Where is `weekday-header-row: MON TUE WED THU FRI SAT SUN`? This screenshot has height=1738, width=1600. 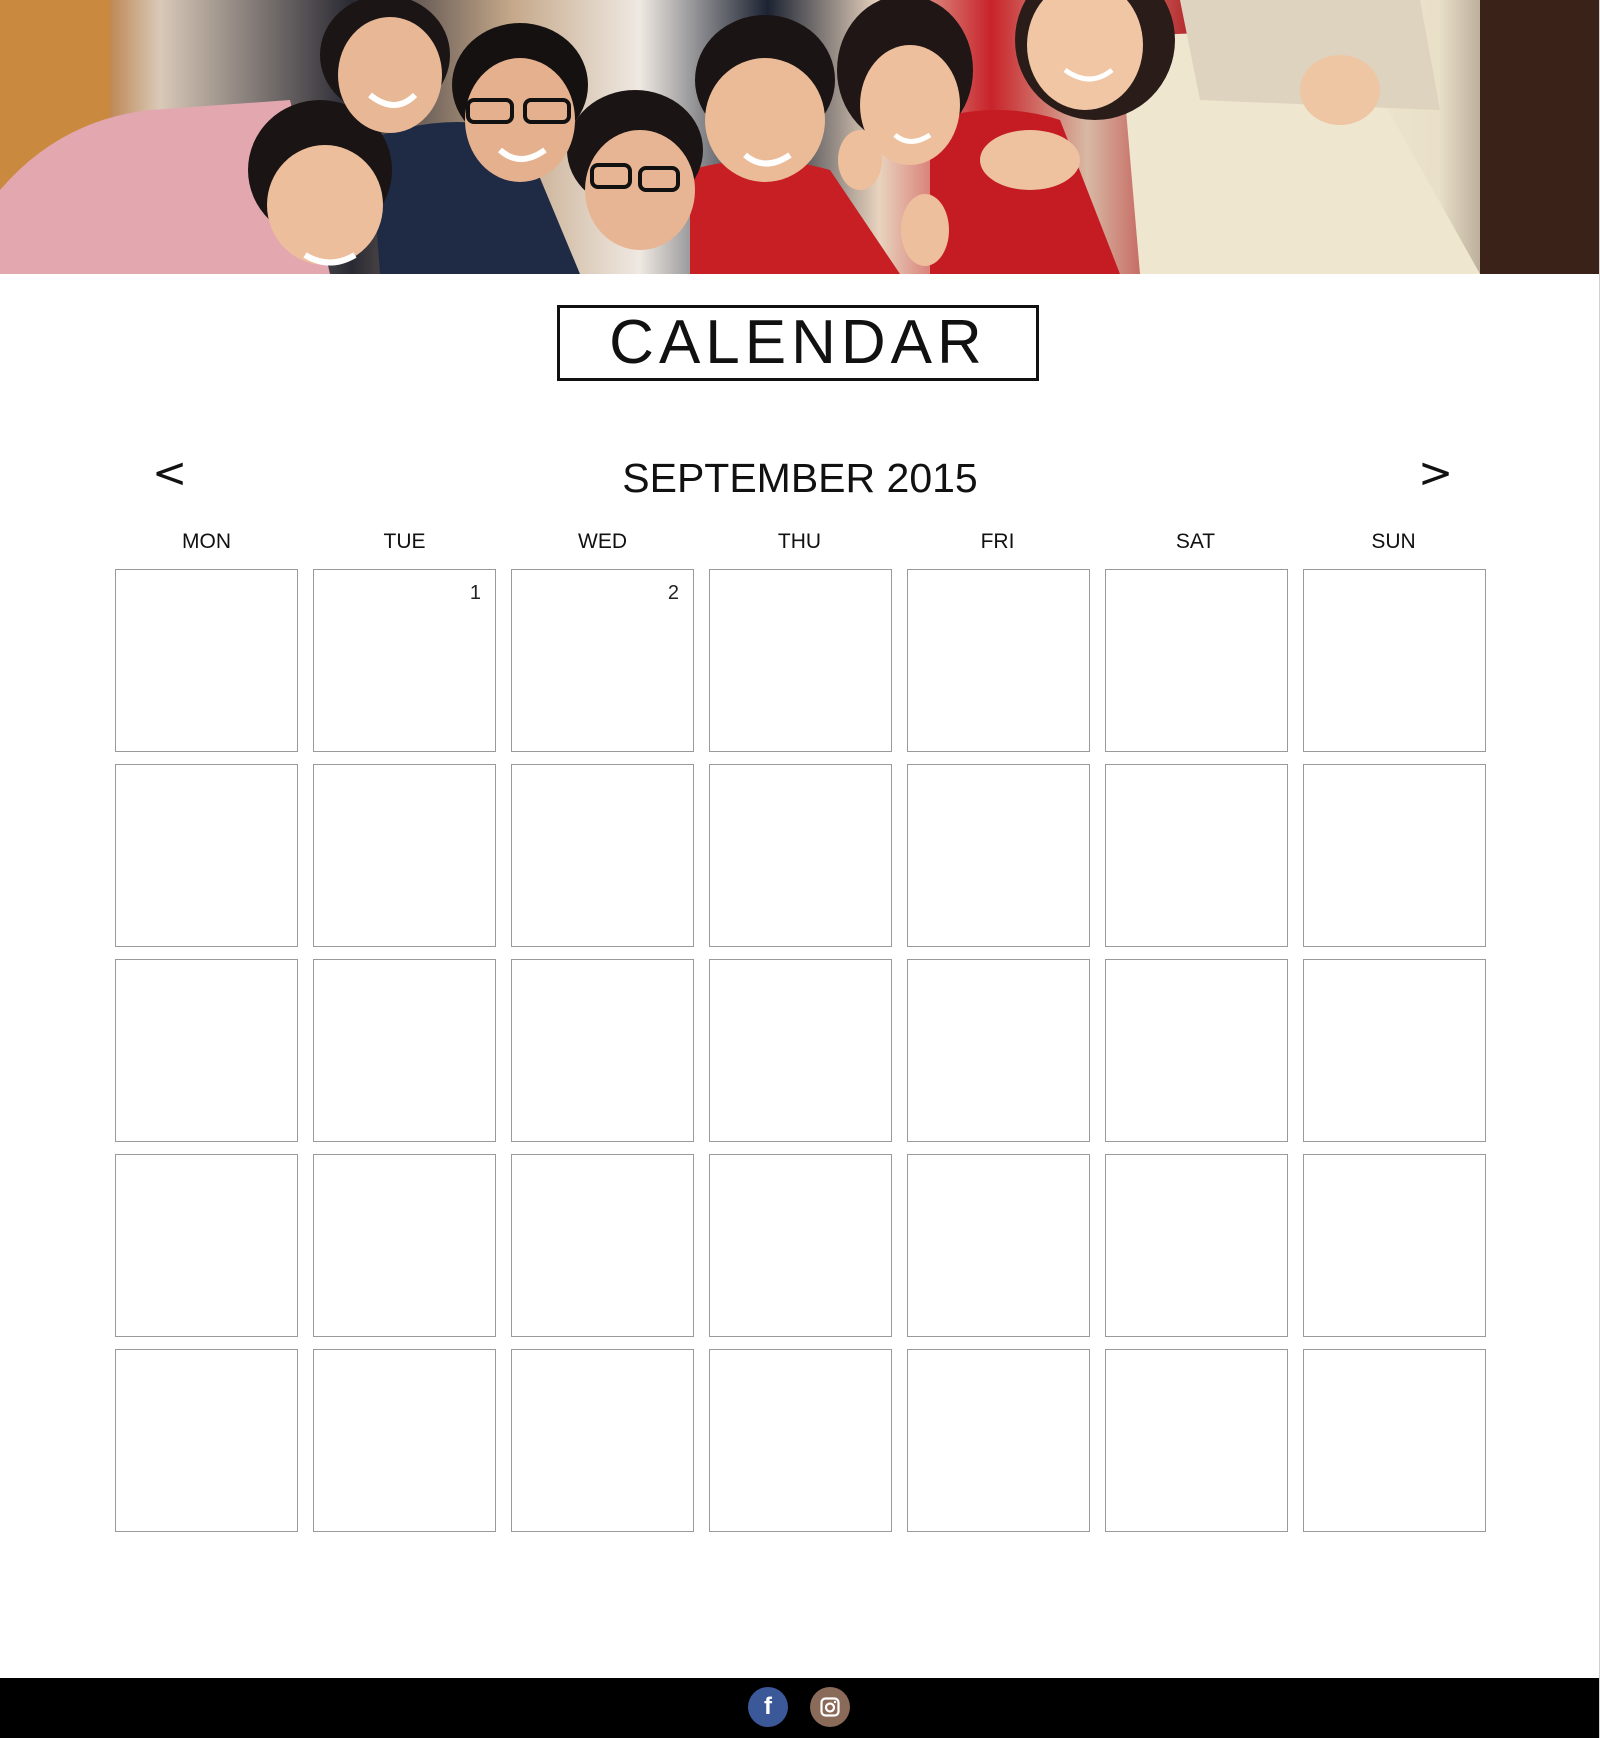
weekday-header-row: MON TUE WED THU FRI SAT SUN is located at coordinates (800, 542).